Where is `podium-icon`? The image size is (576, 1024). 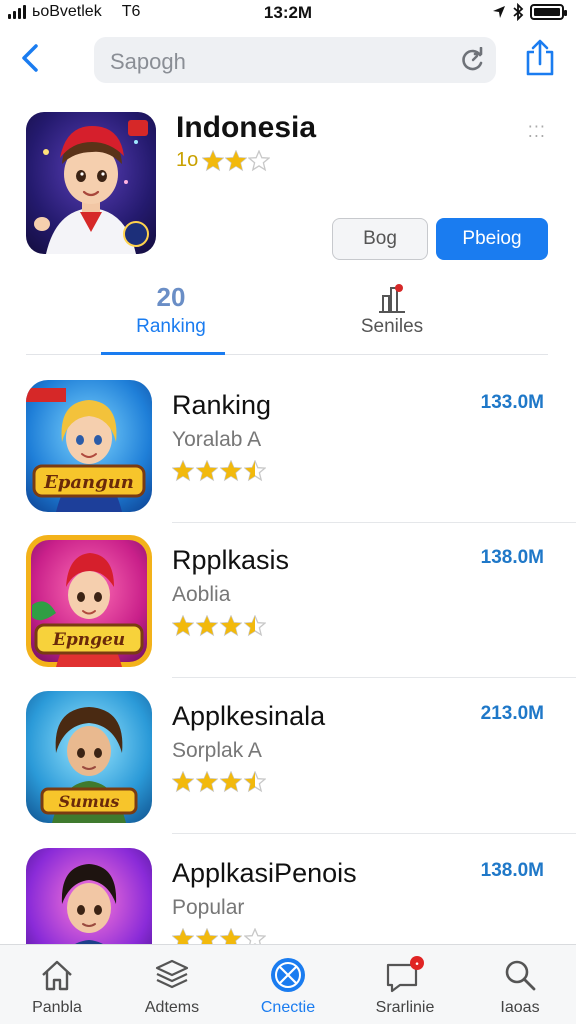
podium-icon is located at coordinates (392, 298).